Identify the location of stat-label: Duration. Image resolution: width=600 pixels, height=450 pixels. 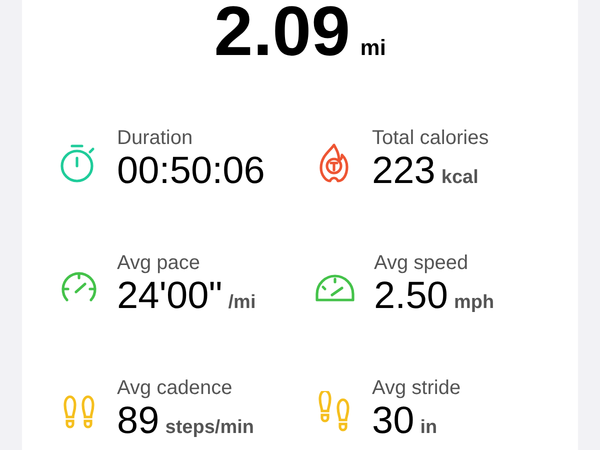
(155, 138).